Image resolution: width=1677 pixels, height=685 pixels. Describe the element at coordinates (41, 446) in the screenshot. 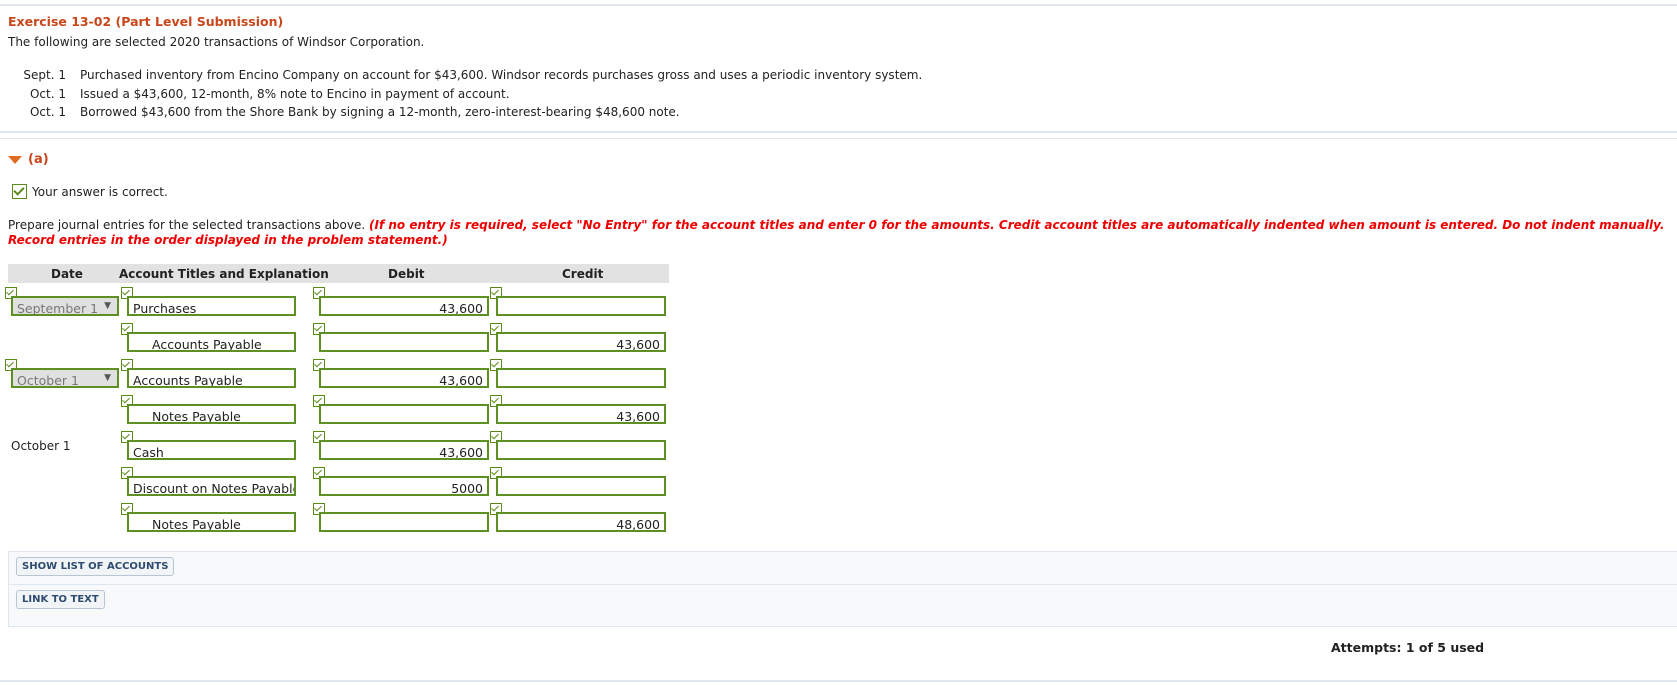

I see `date-label: October 1` at that location.